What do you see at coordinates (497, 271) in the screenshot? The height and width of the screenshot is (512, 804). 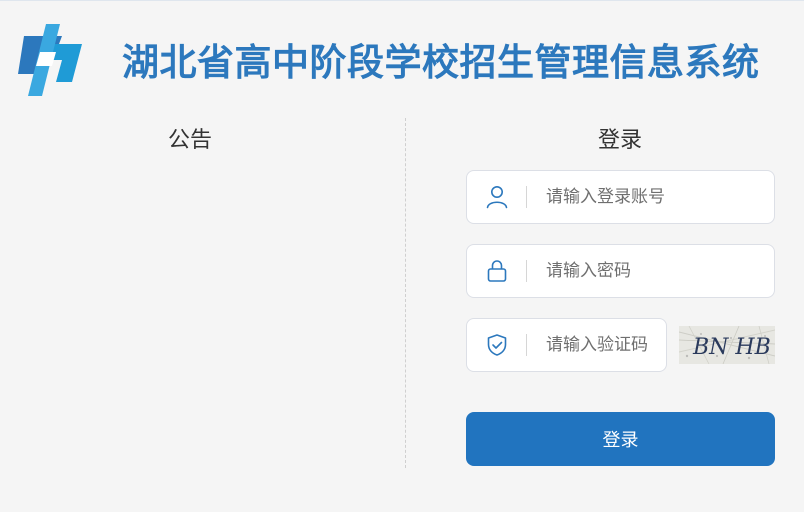 I see `lock-icon` at bounding box center [497, 271].